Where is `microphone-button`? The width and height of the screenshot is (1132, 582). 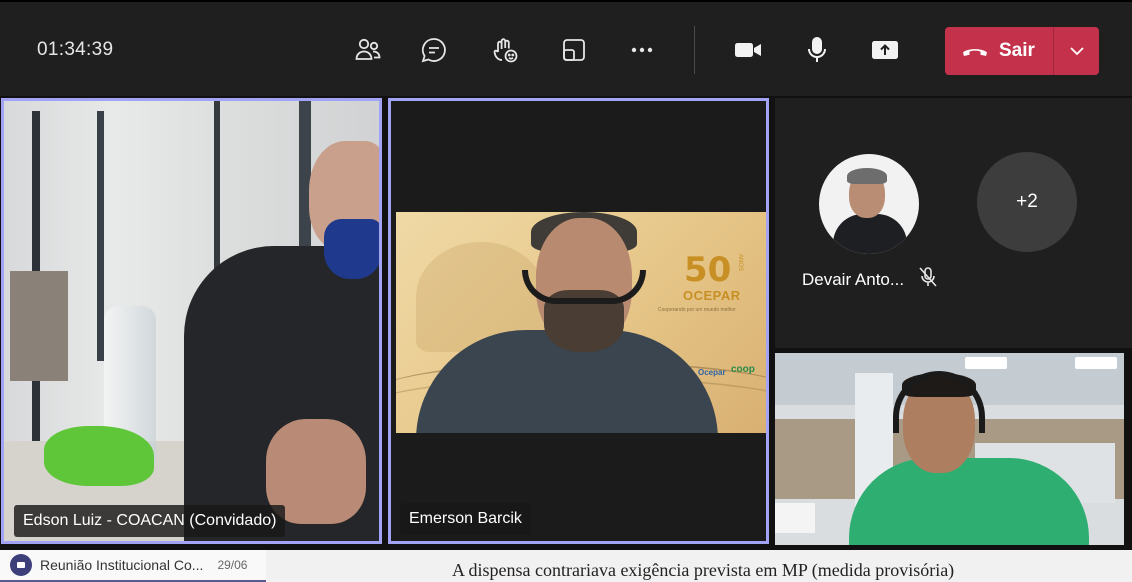
microphone-button is located at coordinates (817, 50).